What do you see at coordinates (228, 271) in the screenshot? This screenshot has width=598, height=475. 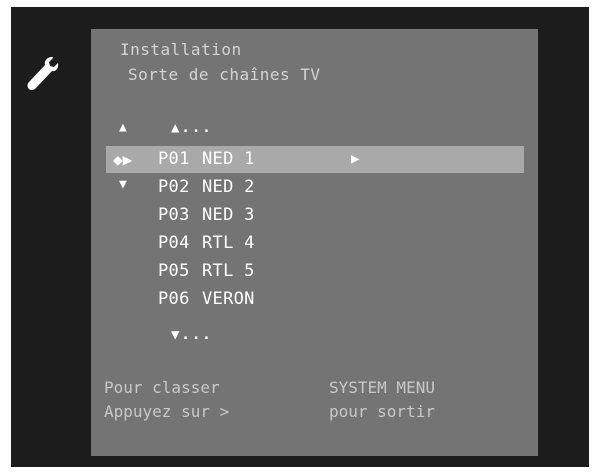 I see `channel-name: RTL 5` at bounding box center [228, 271].